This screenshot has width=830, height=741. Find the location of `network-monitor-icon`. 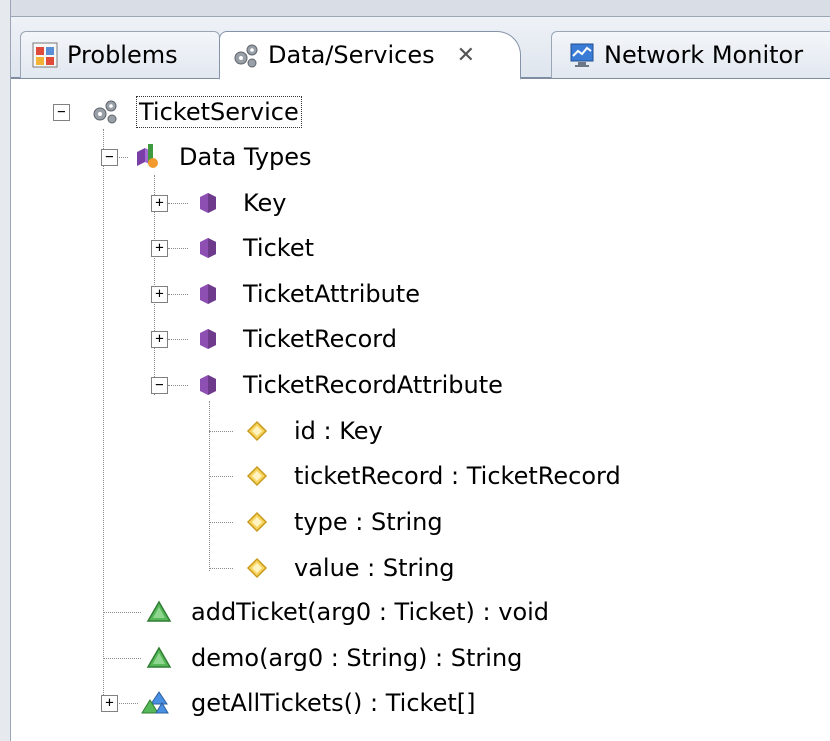

network-monitor-icon is located at coordinates (582, 55).